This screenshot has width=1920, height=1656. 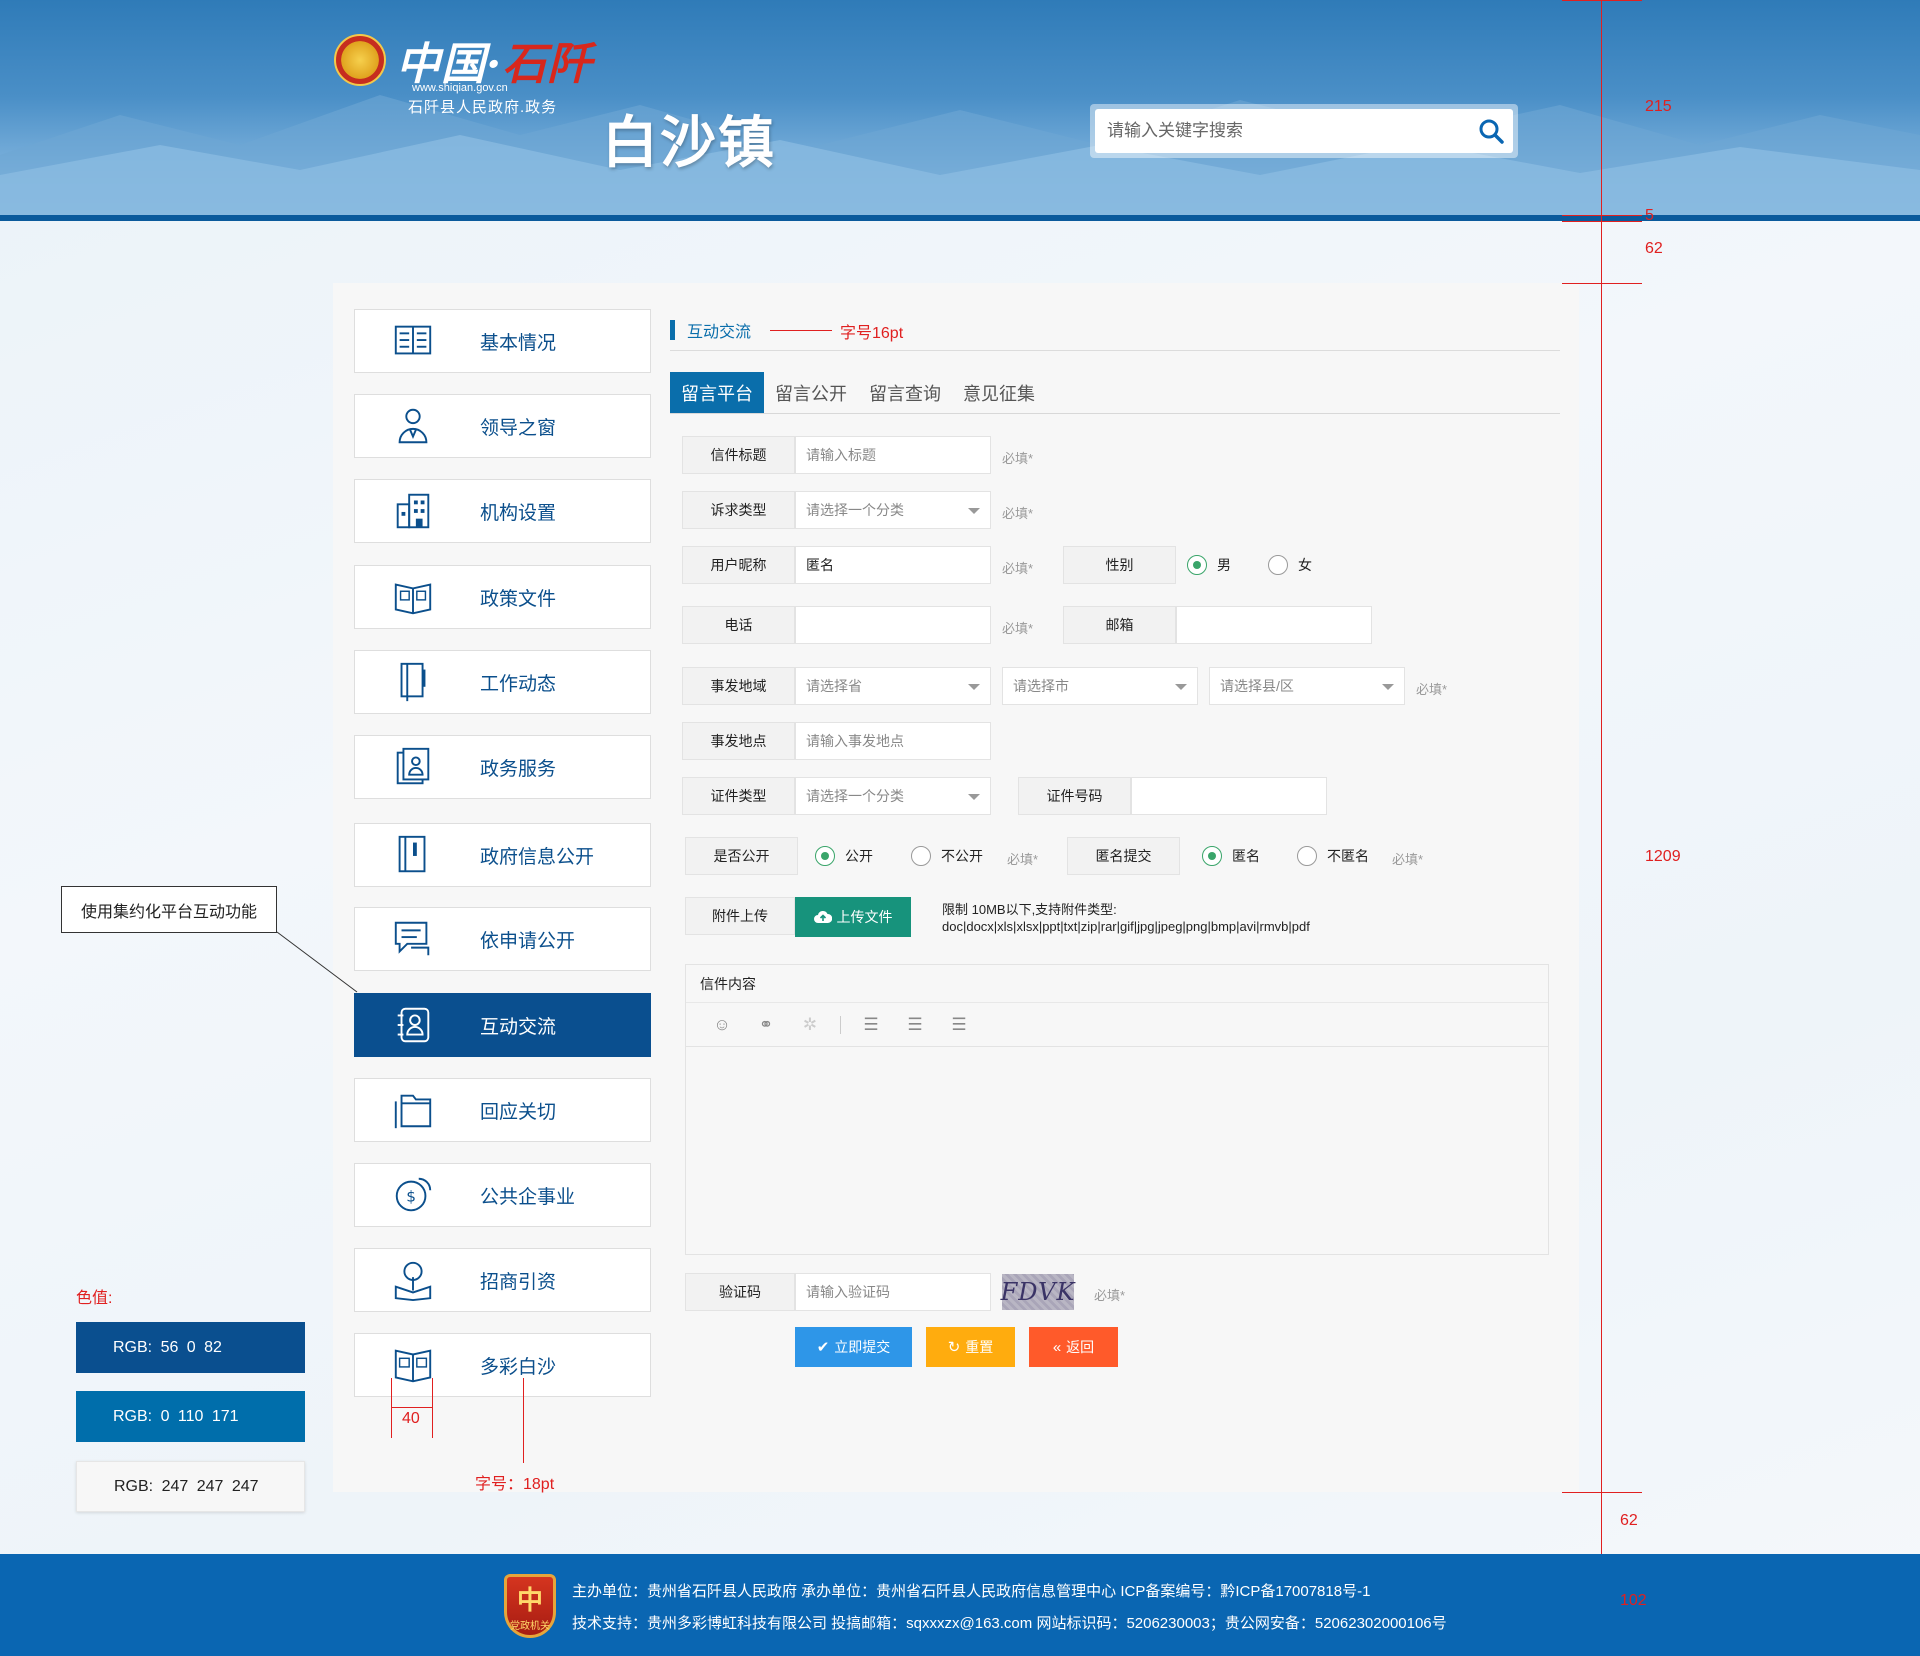 What do you see at coordinates (1231, 856) in the screenshot?
I see `anonymous-yes-radio: 匿名` at bounding box center [1231, 856].